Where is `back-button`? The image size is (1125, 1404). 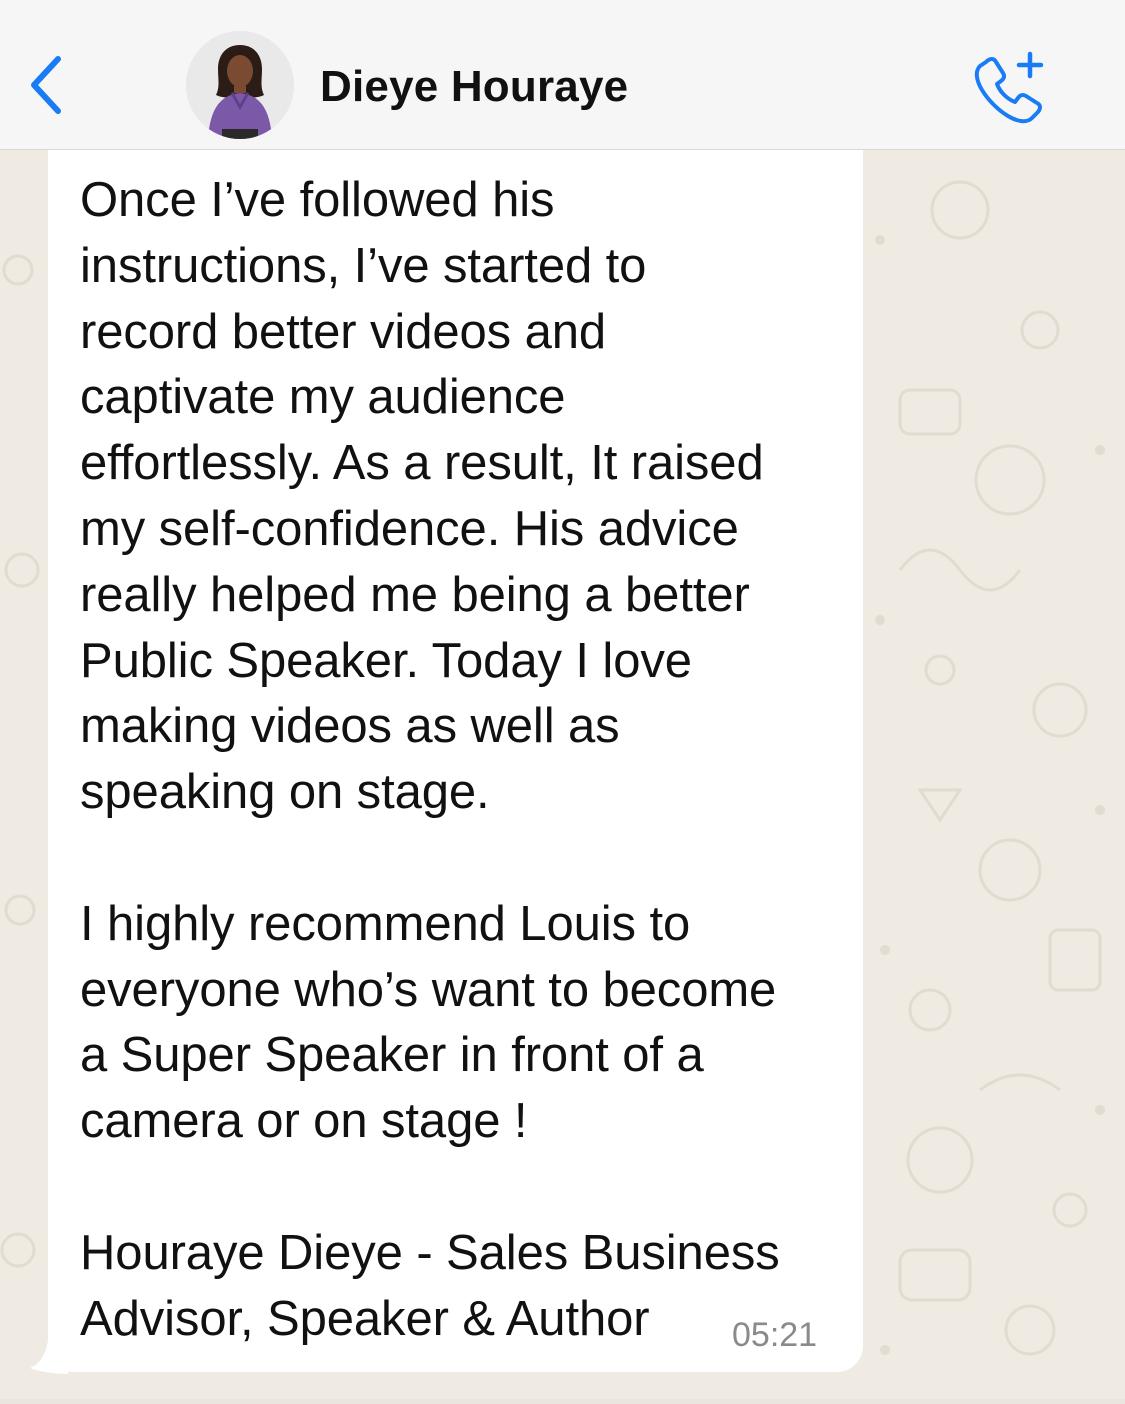 back-button is located at coordinates (47, 85).